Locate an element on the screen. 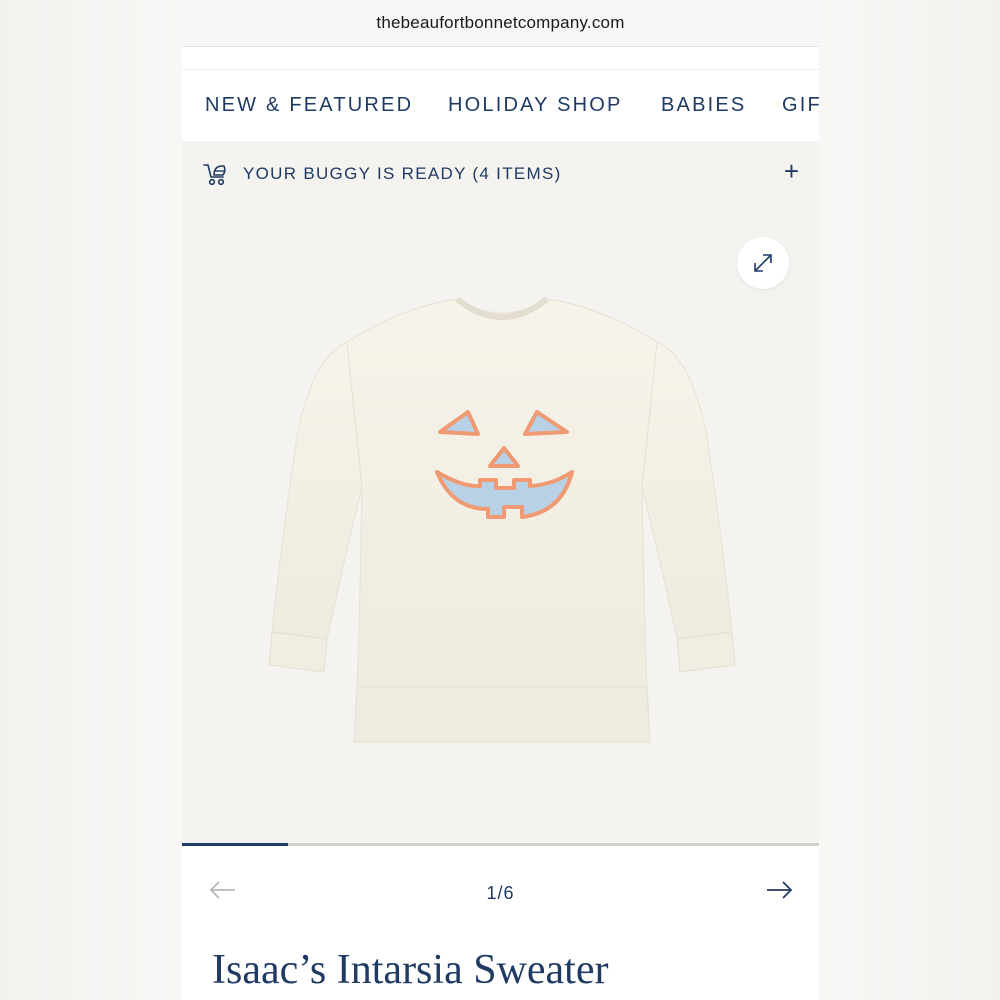 This screenshot has height=1000, width=1000. expand-image-button is located at coordinates (763, 263).